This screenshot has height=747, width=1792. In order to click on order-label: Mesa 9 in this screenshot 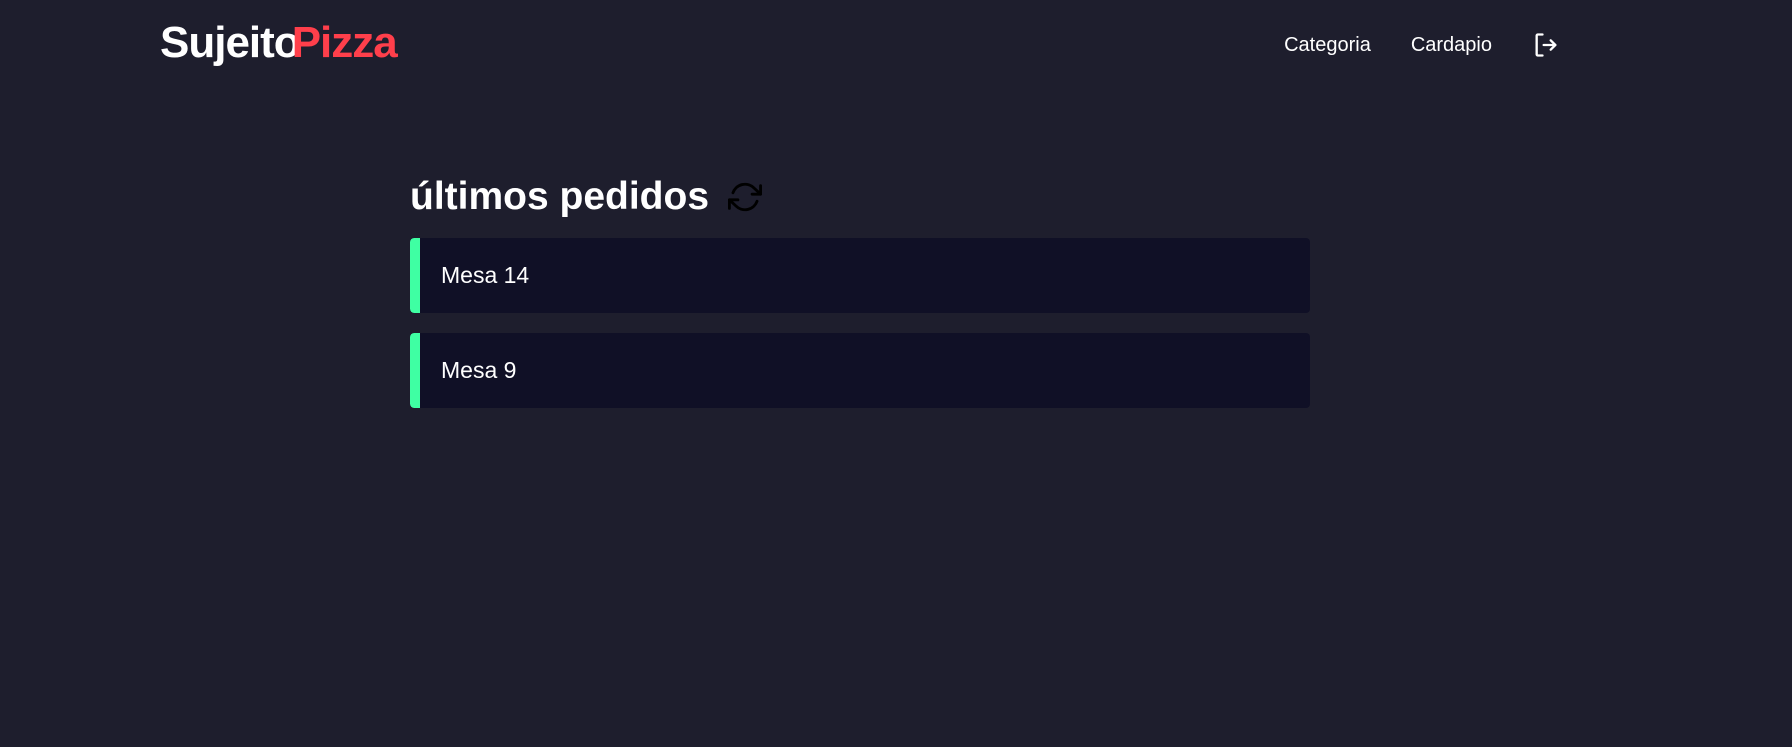, I will do `click(479, 370)`.